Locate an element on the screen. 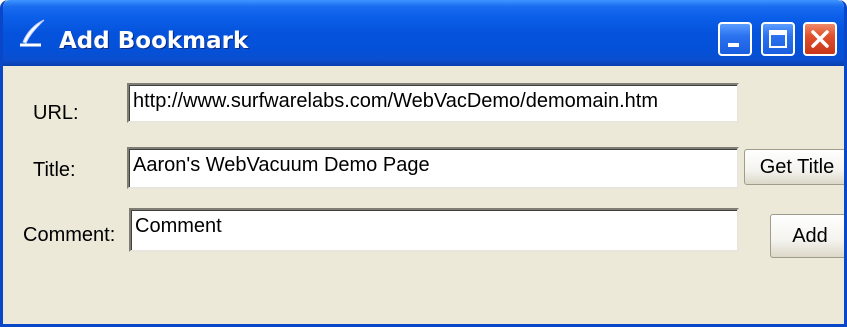 The image size is (847, 327). maximize-button is located at coordinates (778, 39).